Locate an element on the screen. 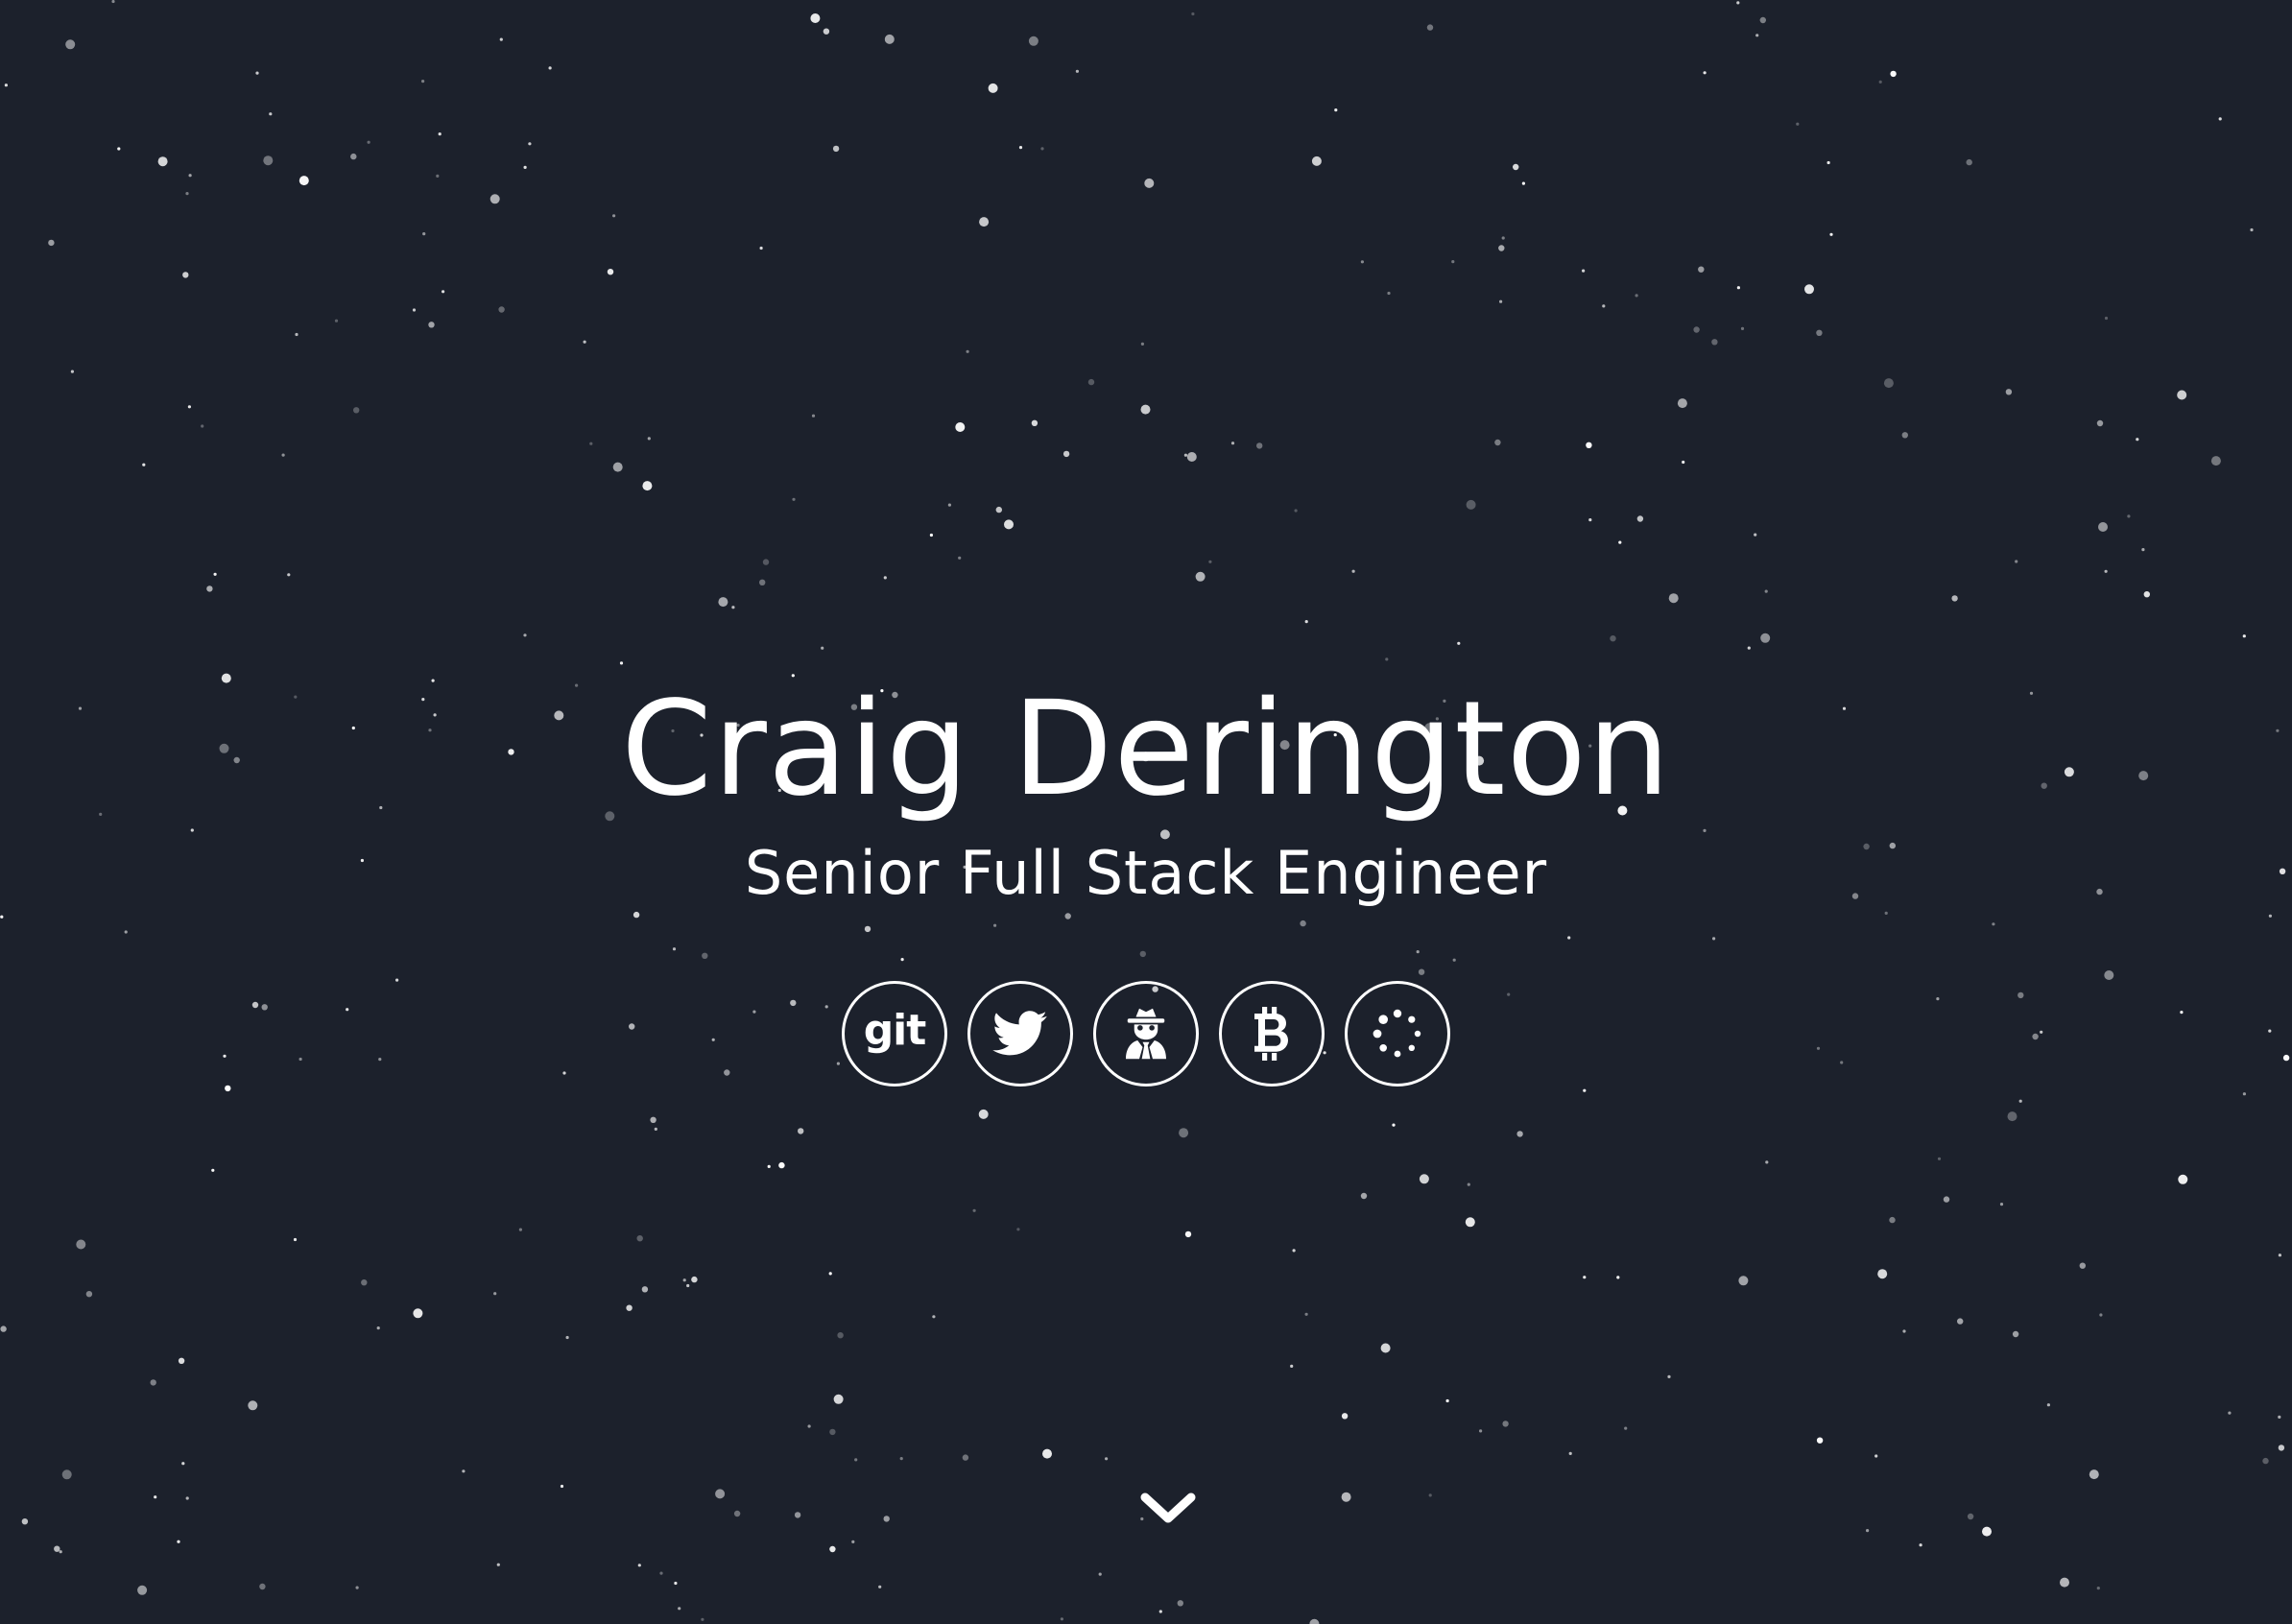 The image size is (2292, 1624). twitter-link is located at coordinates (1020, 1034).